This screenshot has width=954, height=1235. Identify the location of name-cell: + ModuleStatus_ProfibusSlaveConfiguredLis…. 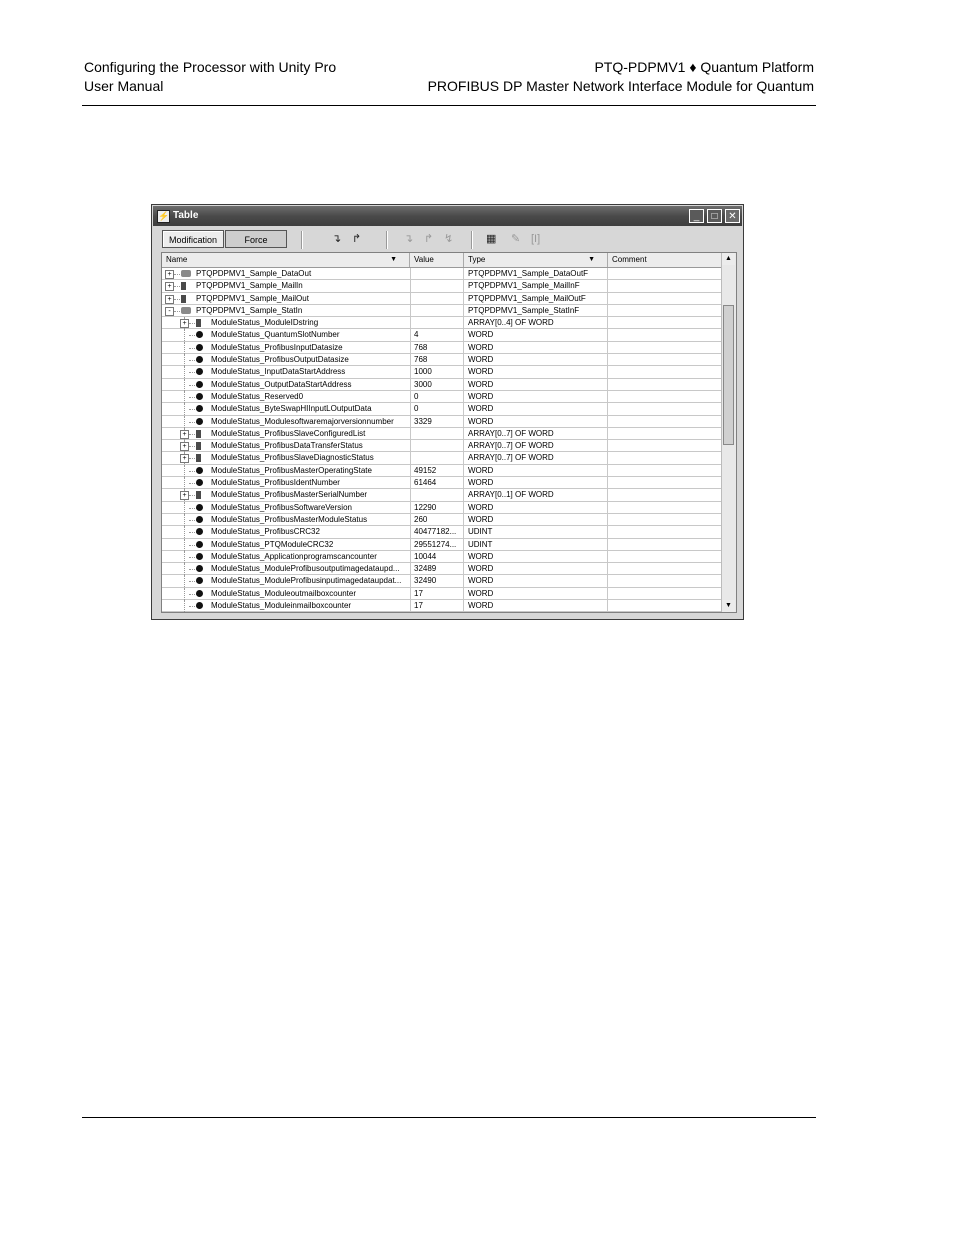
(286, 433).